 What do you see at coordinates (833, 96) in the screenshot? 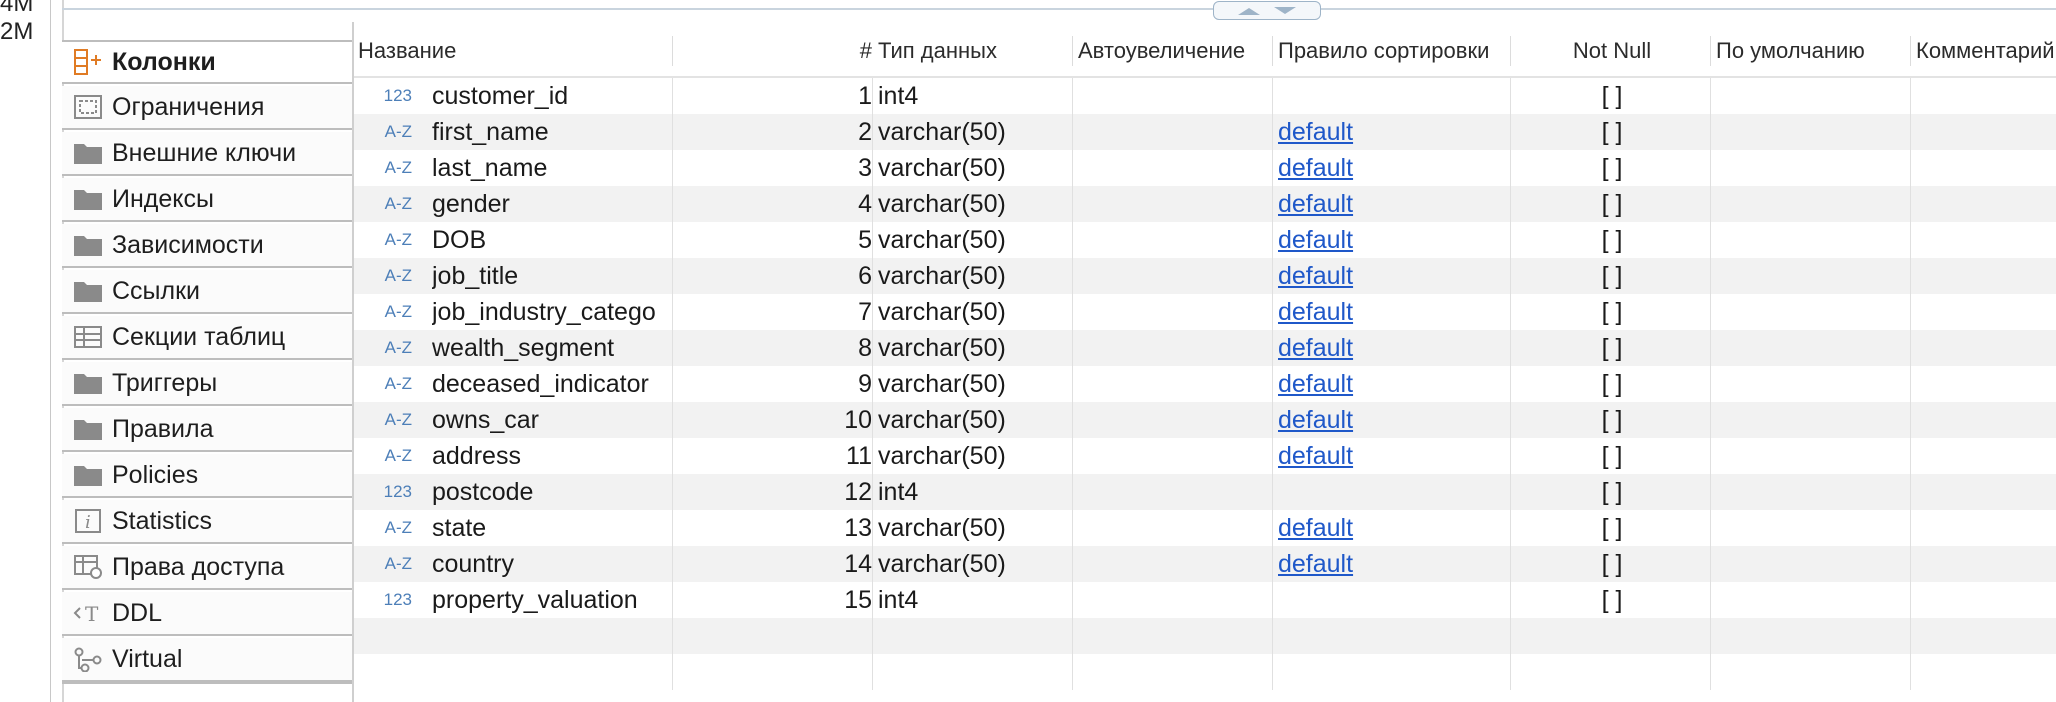
I see `ordinal-cell: 1` at bounding box center [833, 96].